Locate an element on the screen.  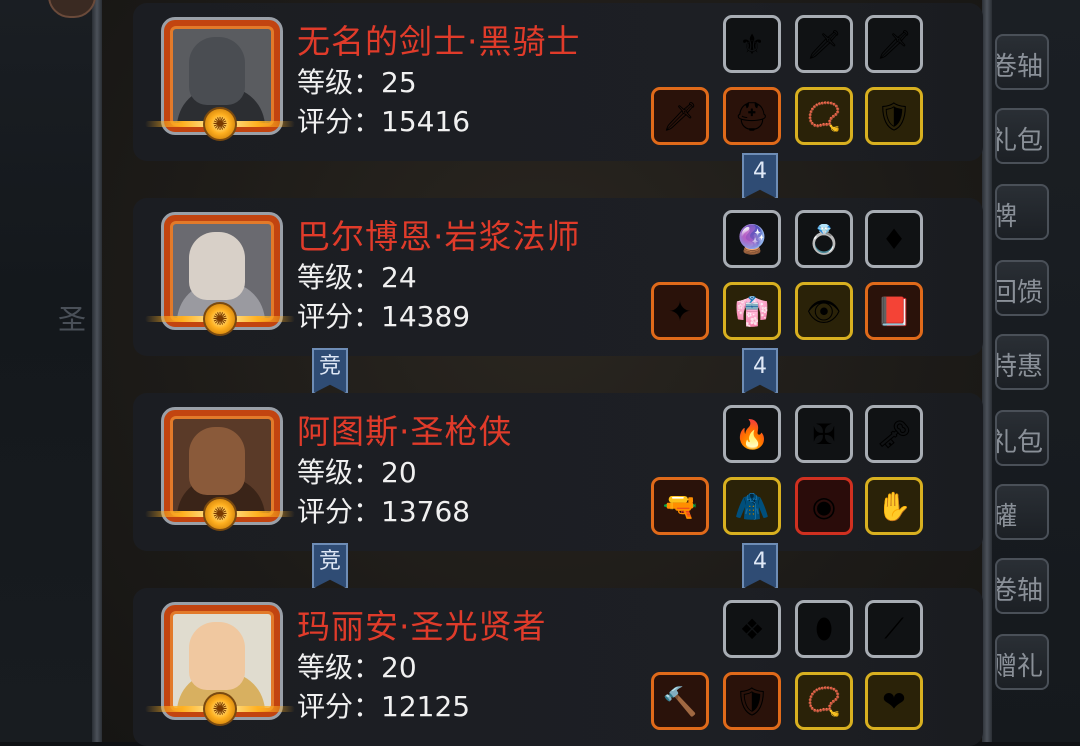
greatsword-icon: 🗡 is located at coordinates (680, 116).